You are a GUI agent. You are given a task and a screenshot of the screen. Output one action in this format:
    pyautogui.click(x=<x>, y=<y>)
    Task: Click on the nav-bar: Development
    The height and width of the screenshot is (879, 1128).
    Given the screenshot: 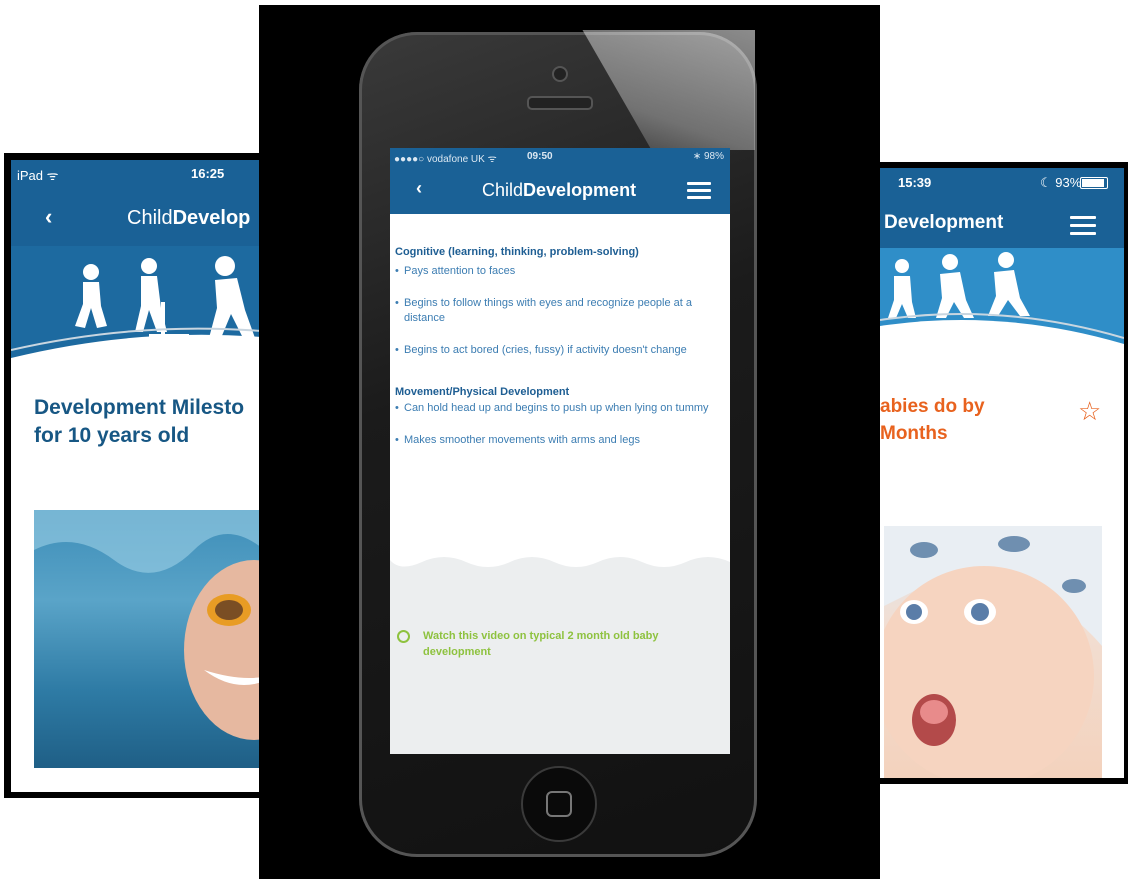 What is the action you would take?
    pyautogui.click(x=1002, y=222)
    